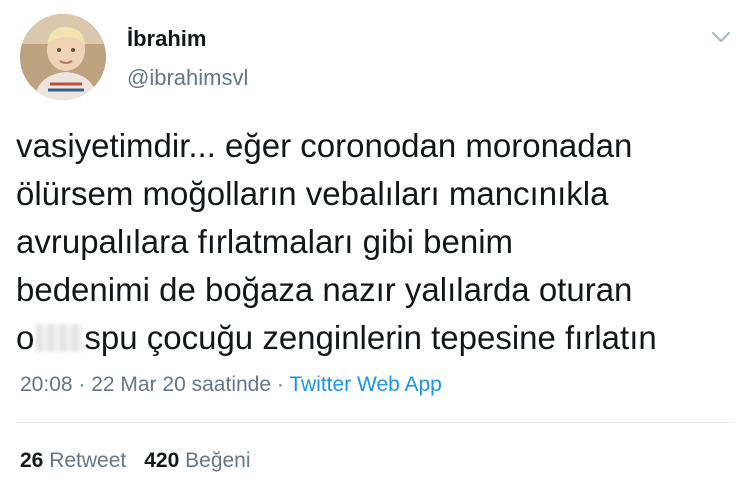 Image resolution: width=750 pixels, height=487 pixels. Describe the element at coordinates (88, 460) in the screenshot. I see `retweet-label: Retweet` at that location.